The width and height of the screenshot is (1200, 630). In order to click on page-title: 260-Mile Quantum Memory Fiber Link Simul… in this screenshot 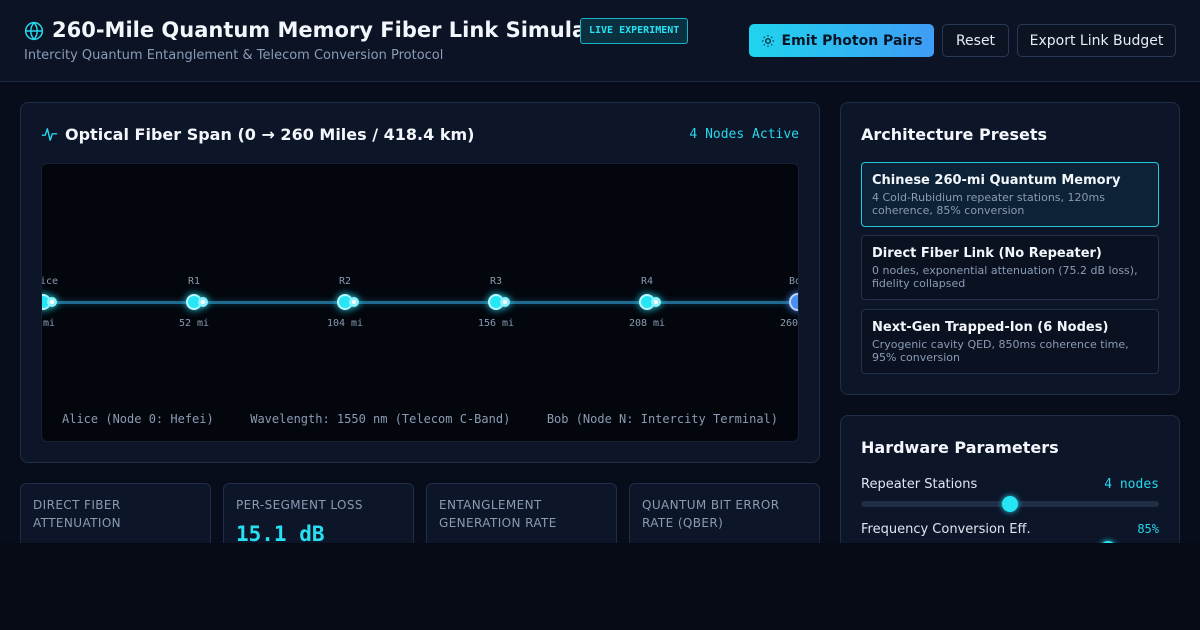, I will do `click(336, 30)`.